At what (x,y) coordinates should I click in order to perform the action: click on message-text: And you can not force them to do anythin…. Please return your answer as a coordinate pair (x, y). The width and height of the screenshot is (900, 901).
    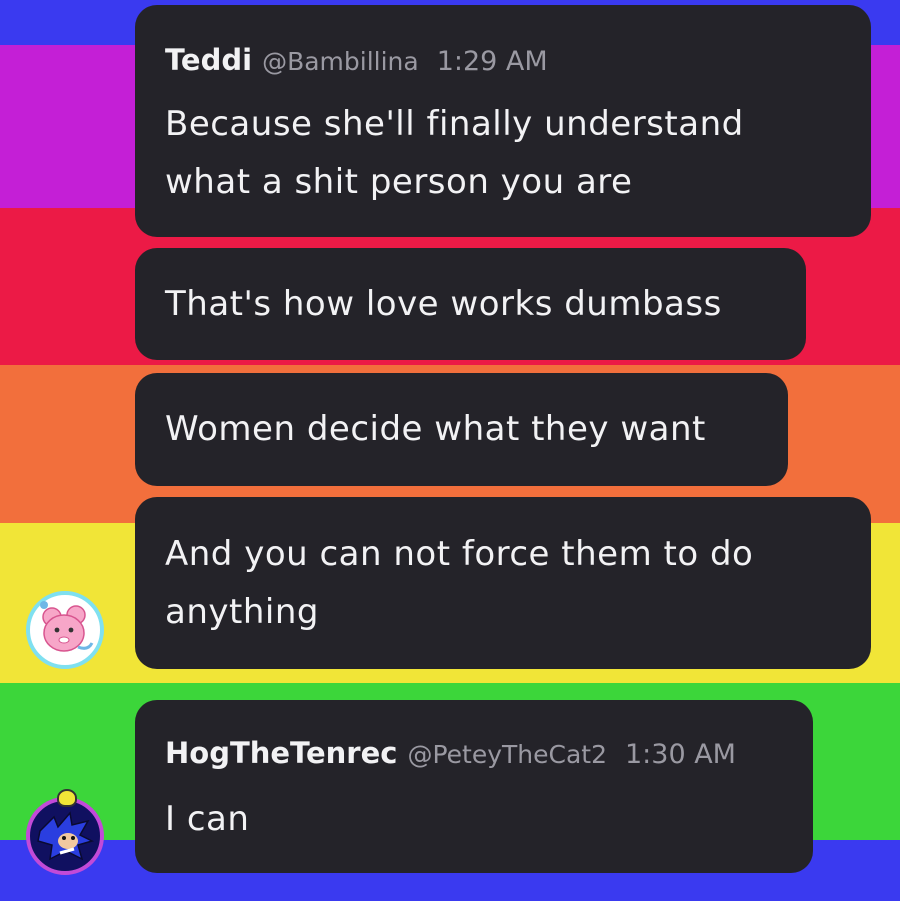
    Looking at the image, I should click on (459, 583).